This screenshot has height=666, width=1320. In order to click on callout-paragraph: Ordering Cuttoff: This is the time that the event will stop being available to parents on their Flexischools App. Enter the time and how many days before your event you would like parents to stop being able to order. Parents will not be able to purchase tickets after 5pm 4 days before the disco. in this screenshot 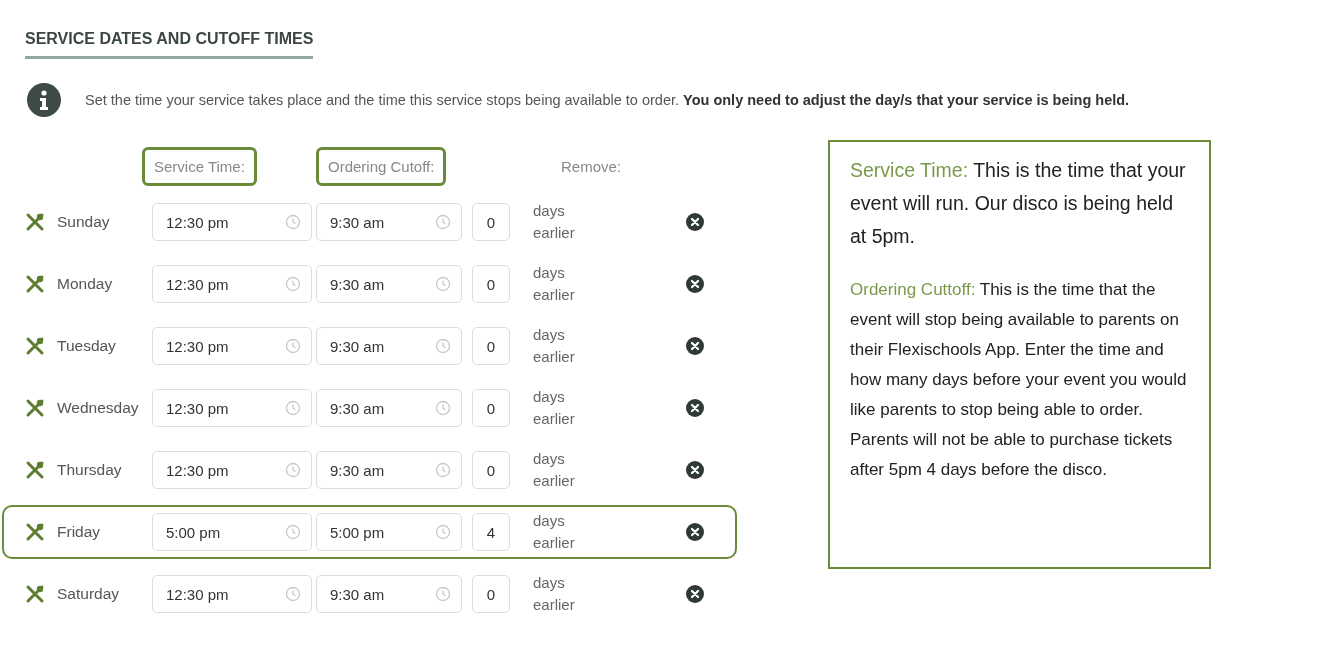, I will do `click(1019, 380)`.